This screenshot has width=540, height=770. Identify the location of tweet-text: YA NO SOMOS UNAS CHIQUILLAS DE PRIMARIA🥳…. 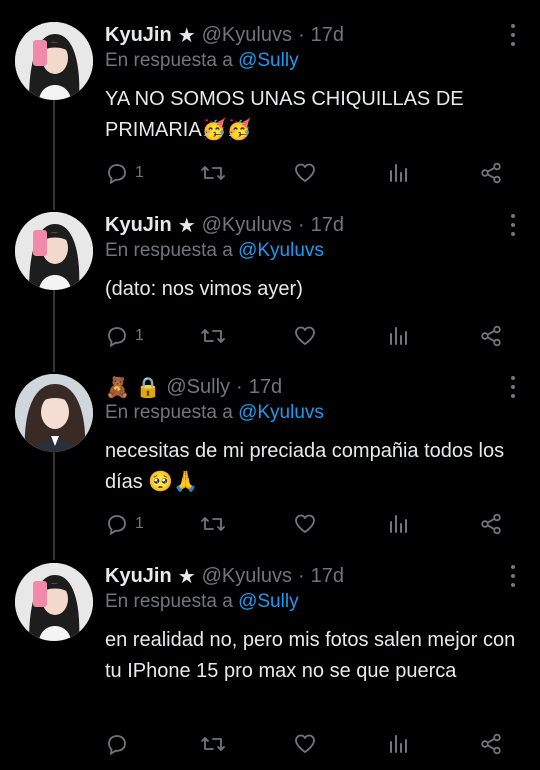
(284, 114).